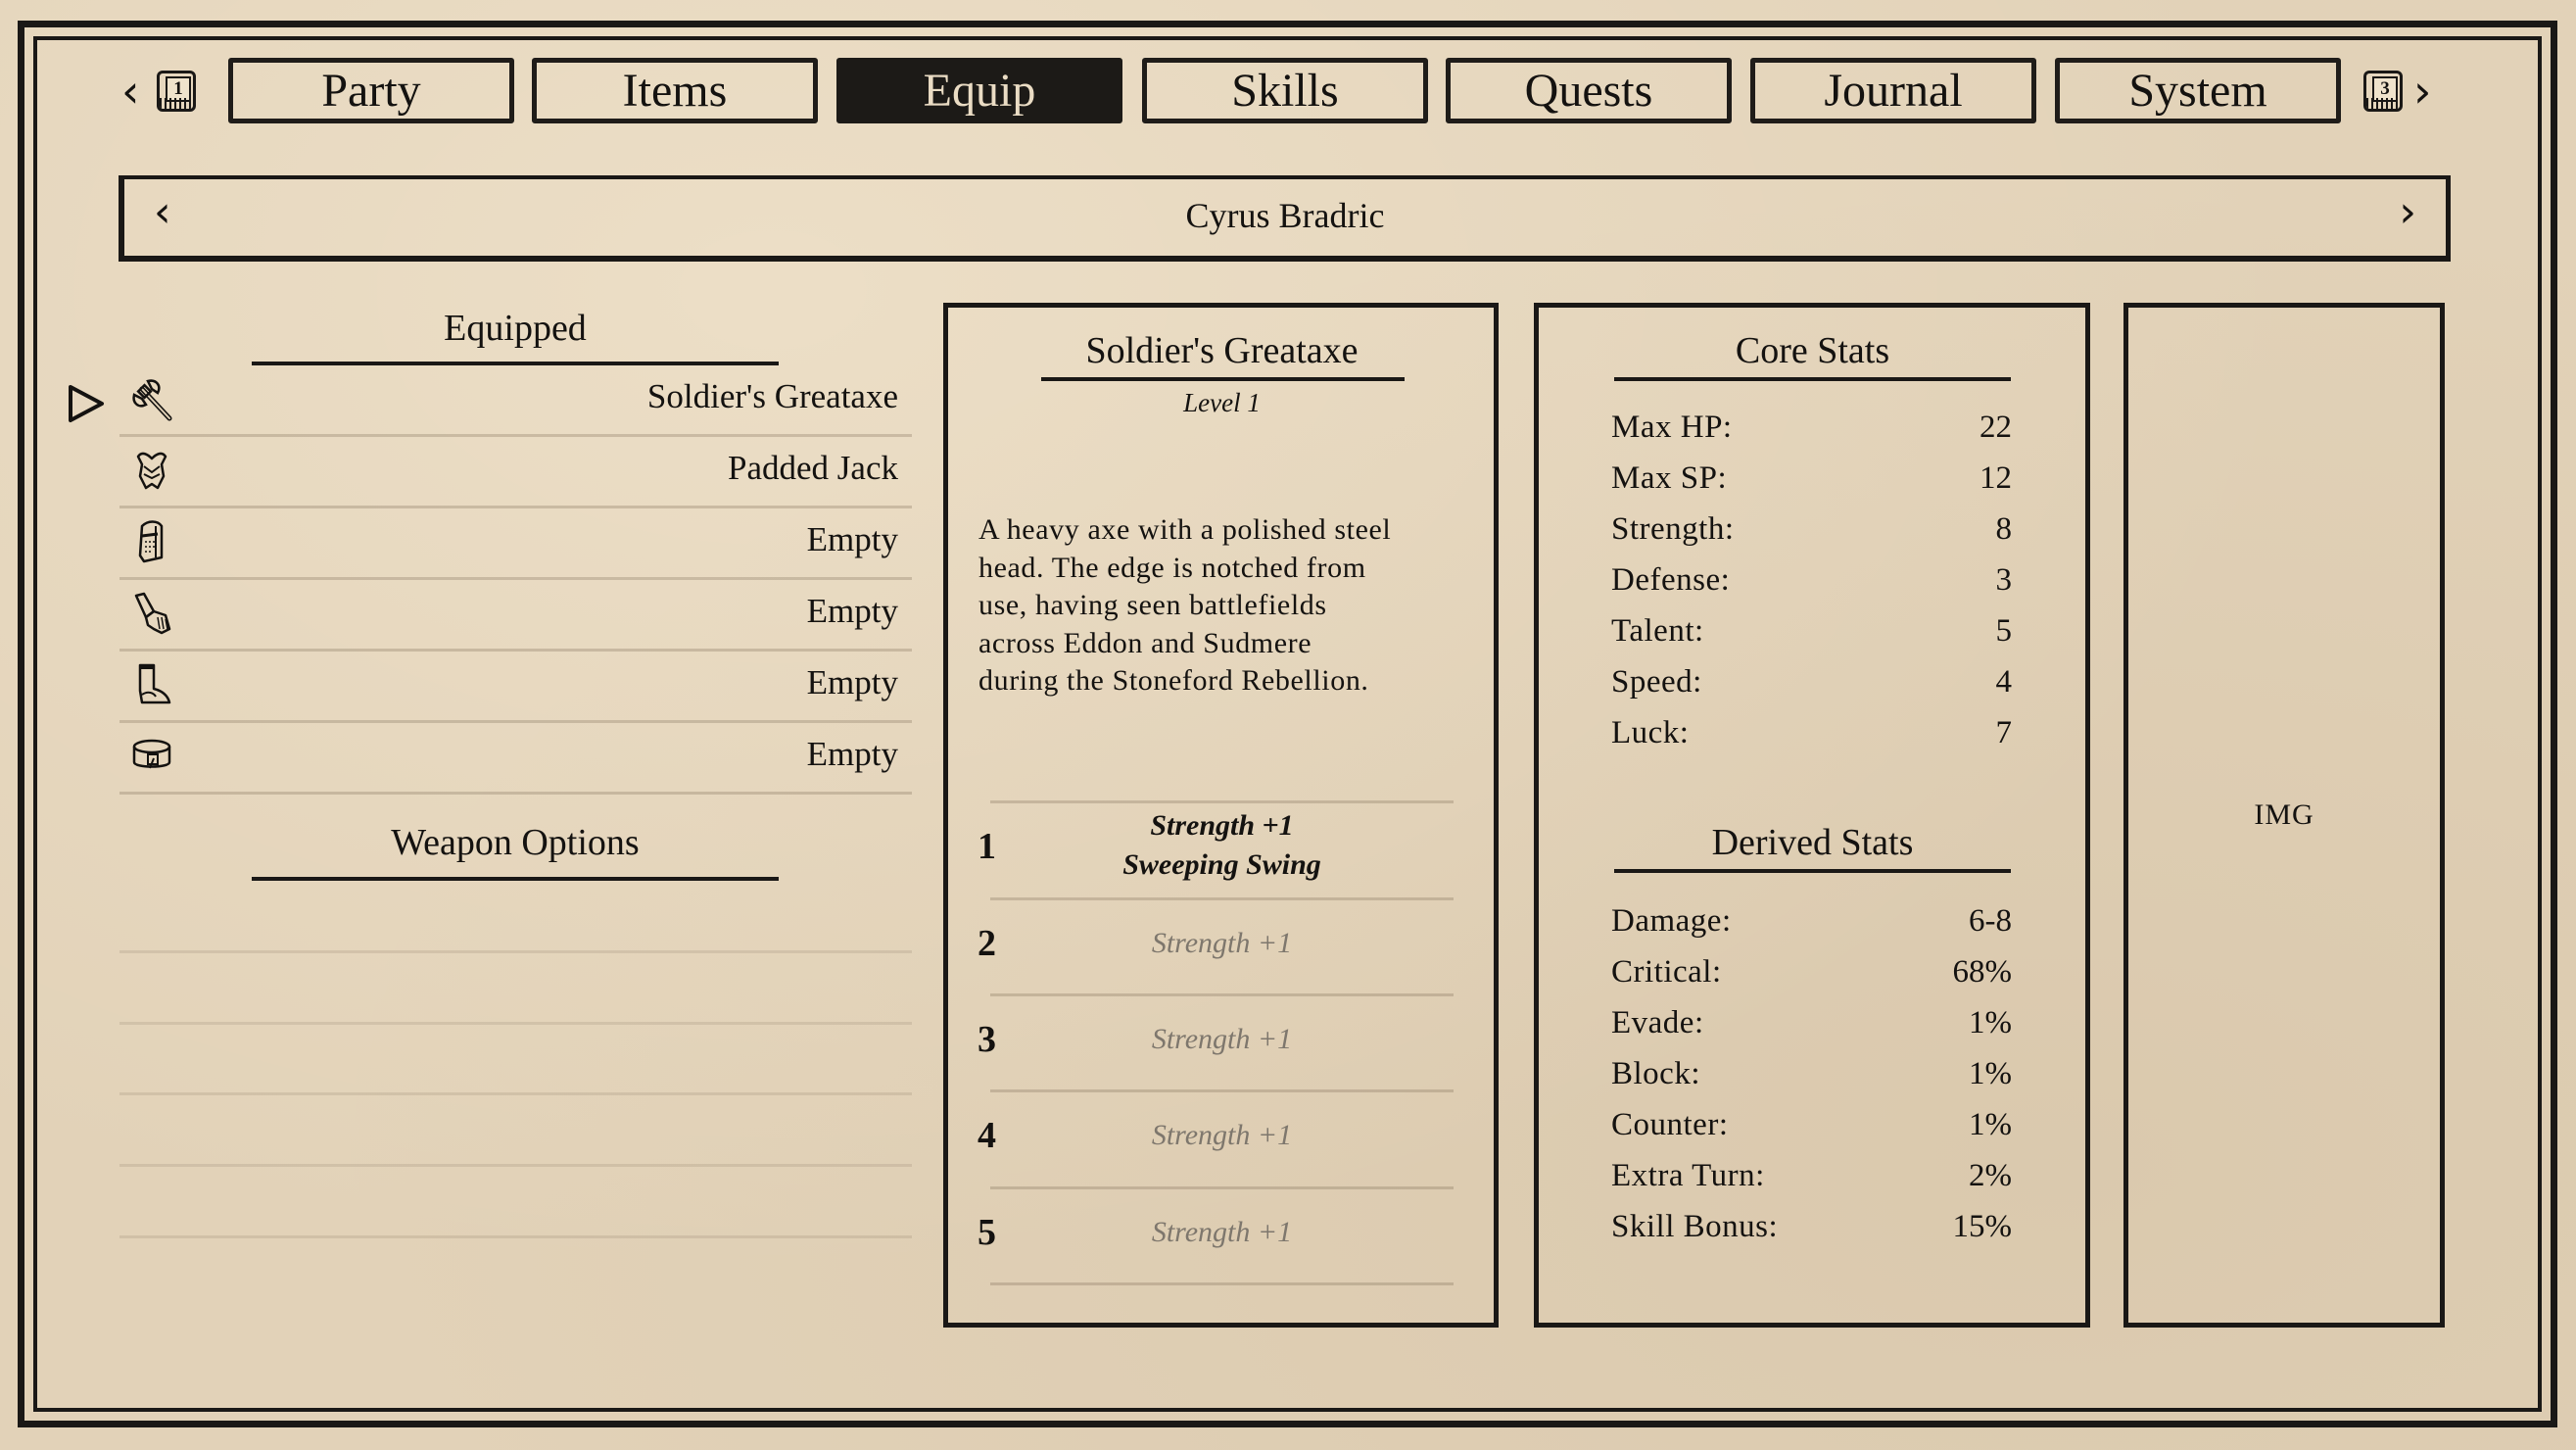 Image resolution: width=2576 pixels, height=1450 pixels. I want to click on weapon-options-heading: Weapon Options, so click(515, 842).